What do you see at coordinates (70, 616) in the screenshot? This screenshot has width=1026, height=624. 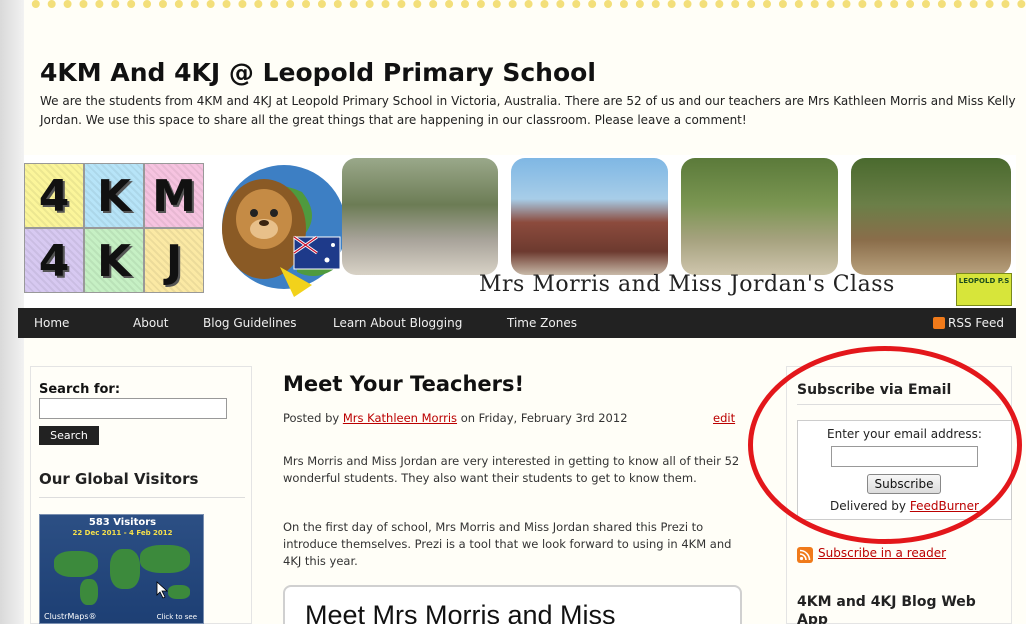 I see `clustrmaps-brand: ClustrMaps®` at bounding box center [70, 616].